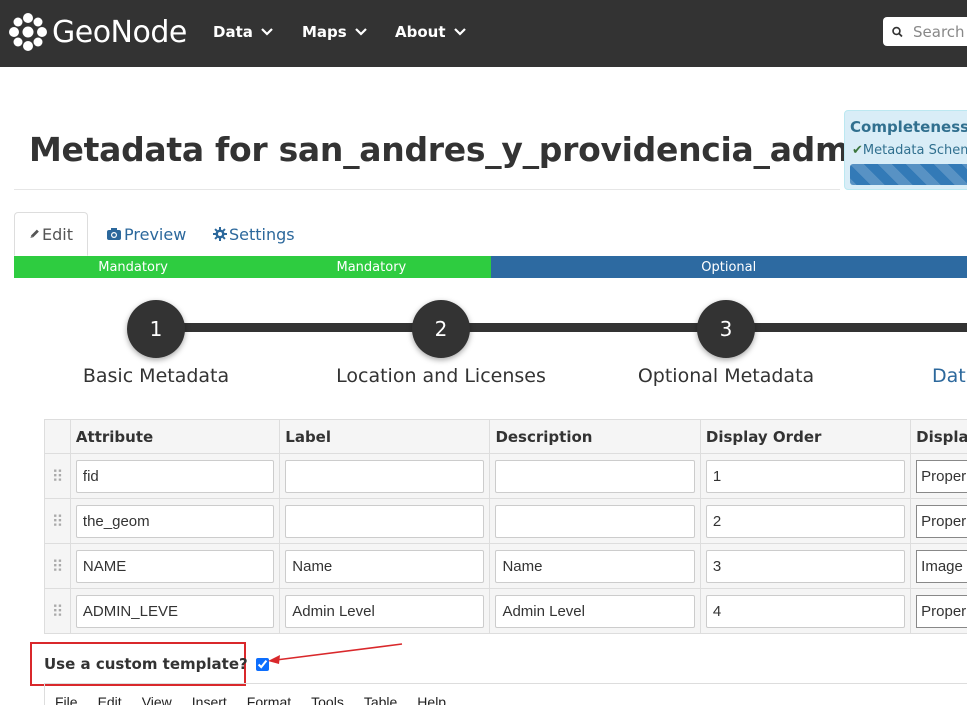 The height and width of the screenshot is (705, 967). Describe the element at coordinates (805, 436) in the screenshot. I see `column-header-display-order: Display Order` at that location.